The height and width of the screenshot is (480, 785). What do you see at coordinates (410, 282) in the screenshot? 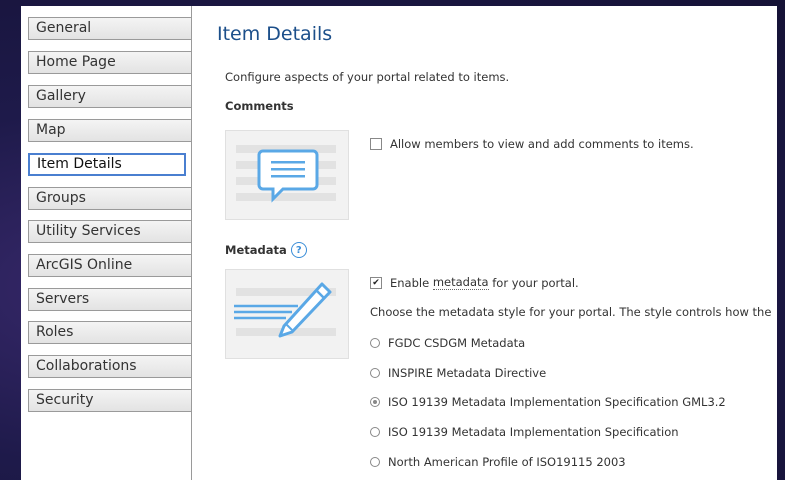
I see `enable-metadata-prefix: Enable` at bounding box center [410, 282].